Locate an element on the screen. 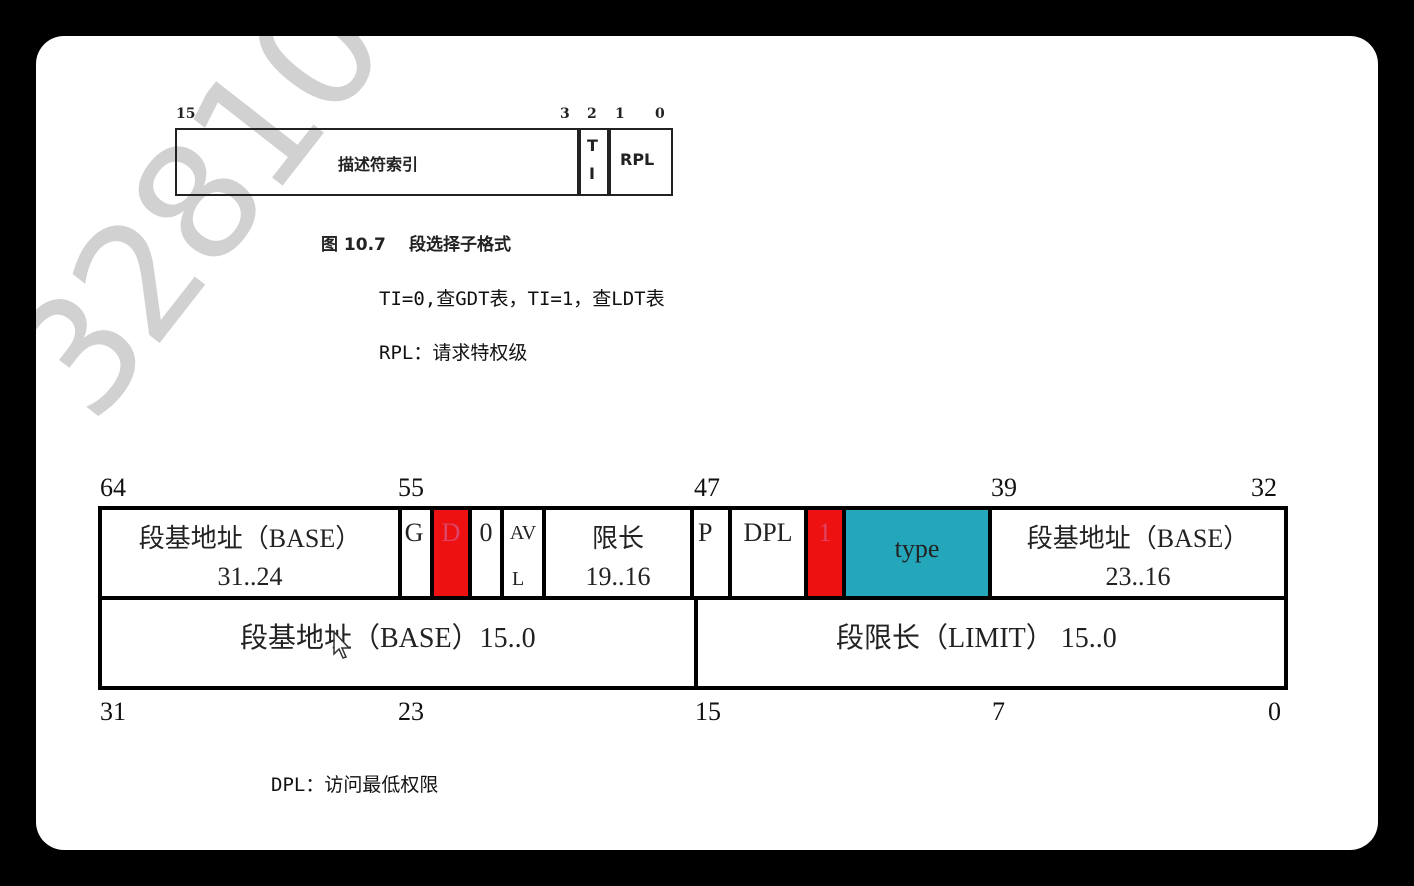  limit-15-0-field: 段限长（LIMIT） 15..0 is located at coordinates (989, 643).